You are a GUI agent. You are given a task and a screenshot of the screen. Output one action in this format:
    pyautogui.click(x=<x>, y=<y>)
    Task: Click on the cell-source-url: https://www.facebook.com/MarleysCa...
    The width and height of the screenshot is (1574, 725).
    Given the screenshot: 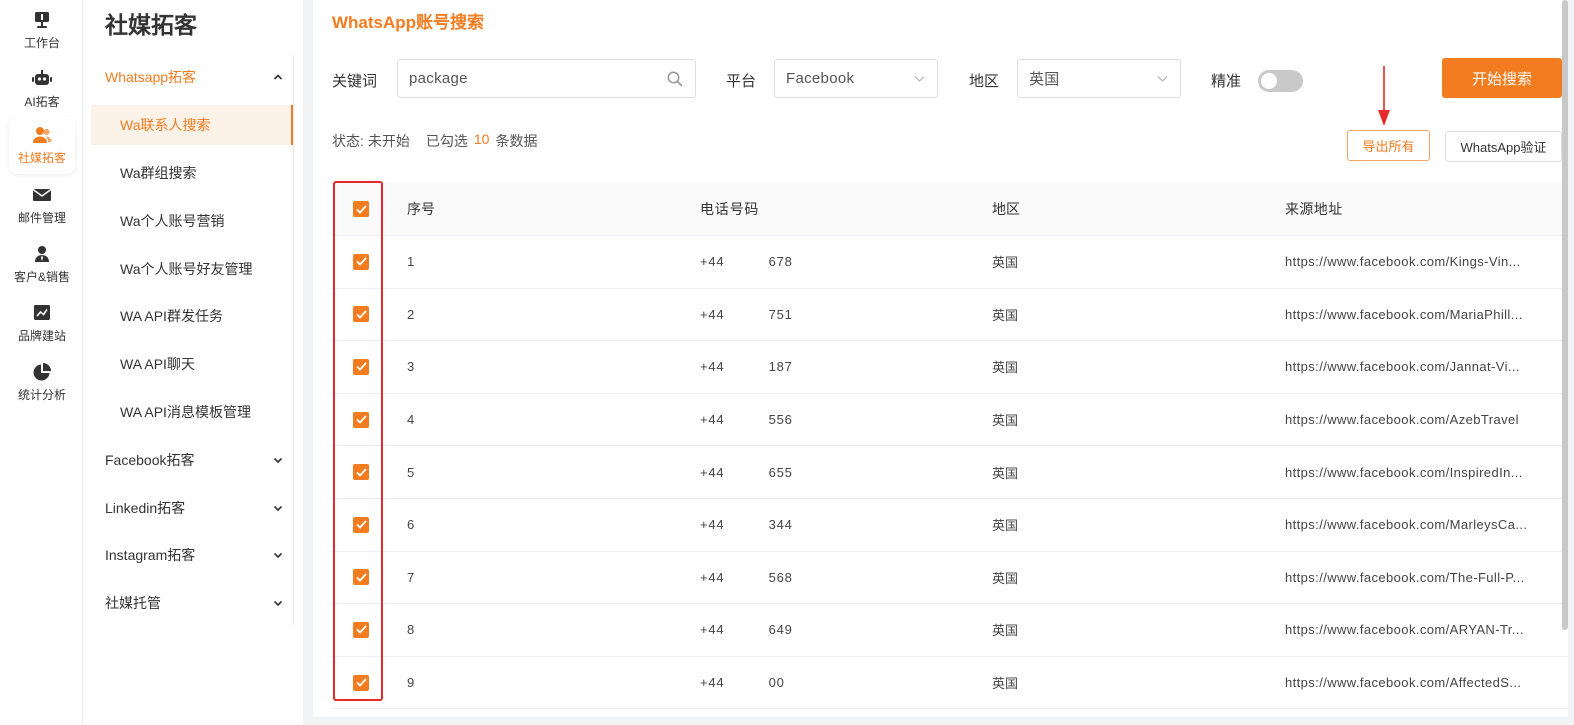 What is the action you would take?
    pyautogui.click(x=1421, y=524)
    